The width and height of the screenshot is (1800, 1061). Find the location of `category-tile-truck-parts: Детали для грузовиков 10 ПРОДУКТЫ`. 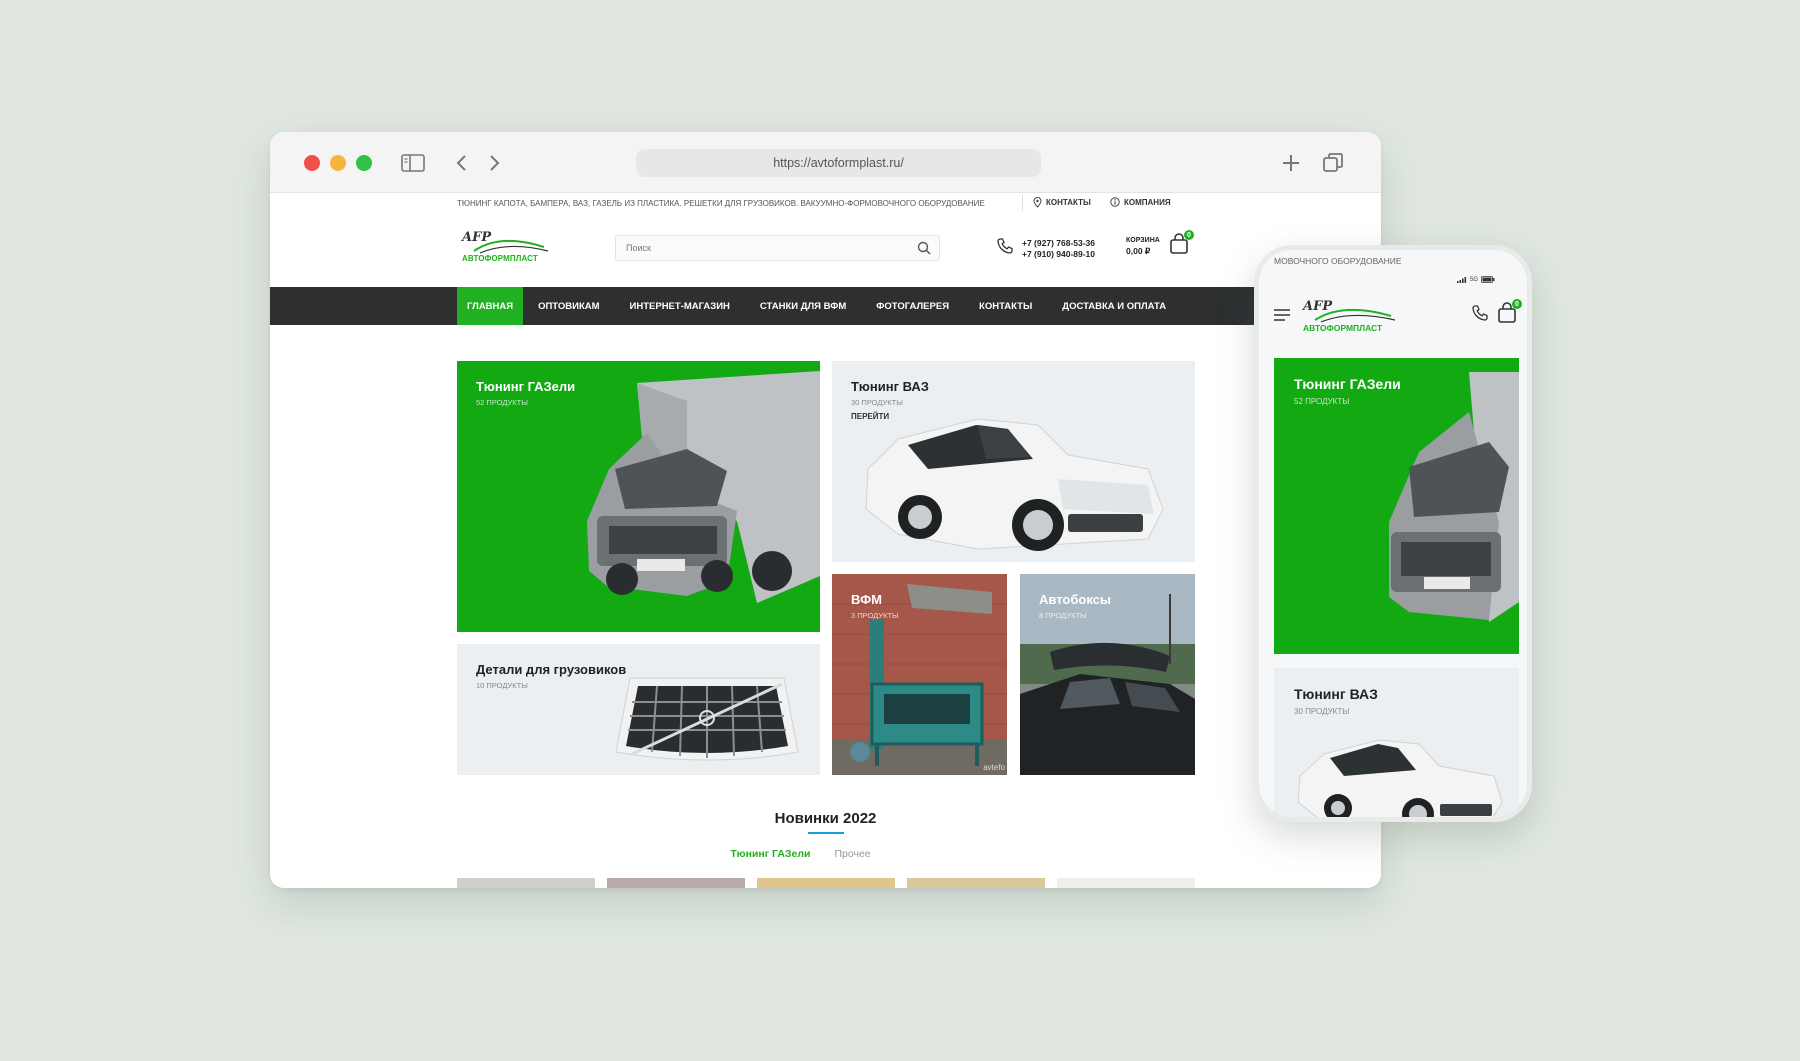

category-tile-truck-parts: Детали для грузовиков 10 ПРОДУКТЫ is located at coordinates (638, 709).